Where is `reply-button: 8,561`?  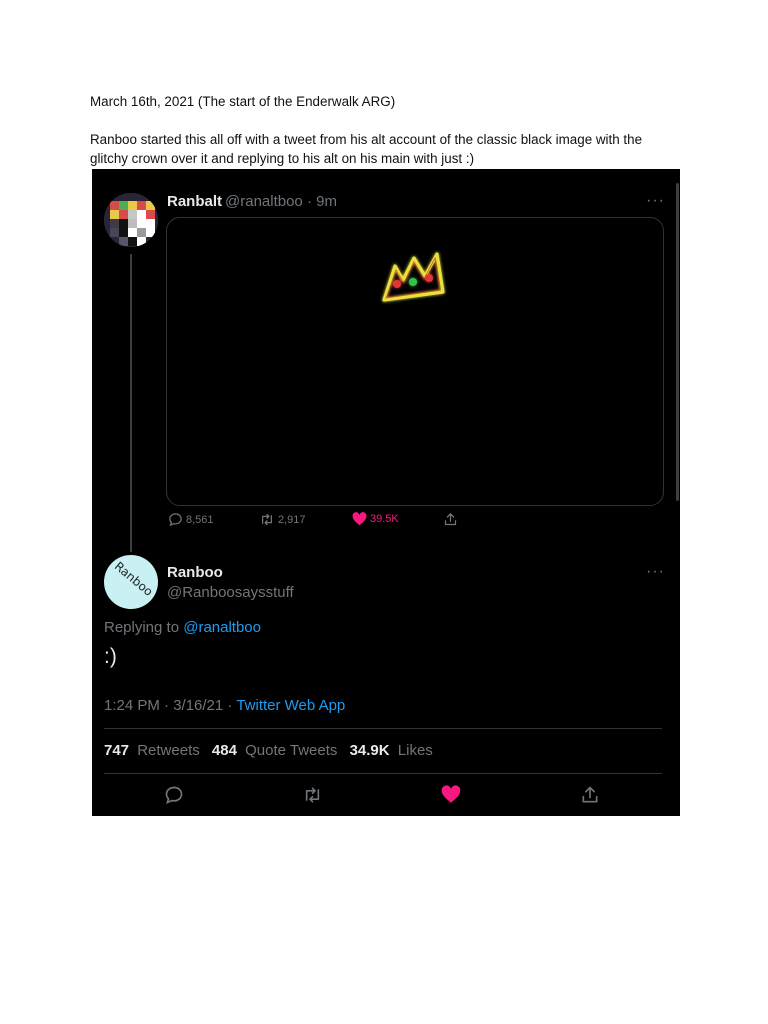
reply-button: 8,561 is located at coordinates (191, 519).